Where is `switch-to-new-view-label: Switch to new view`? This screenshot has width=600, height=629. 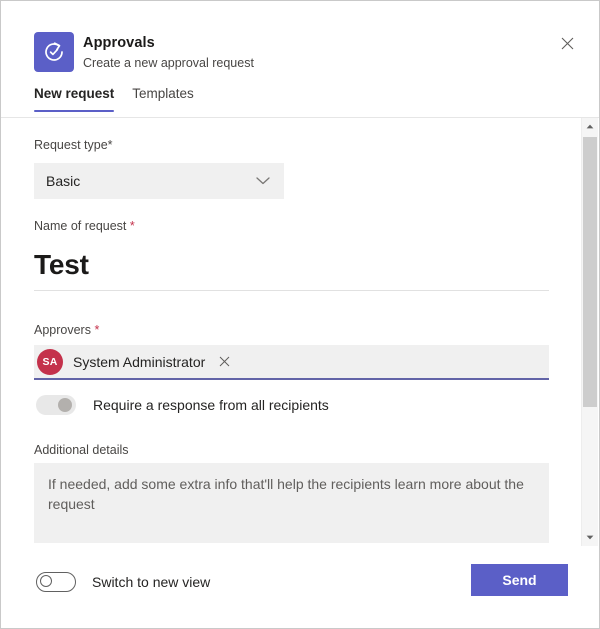 switch-to-new-view-label: Switch to new view is located at coordinates (151, 582).